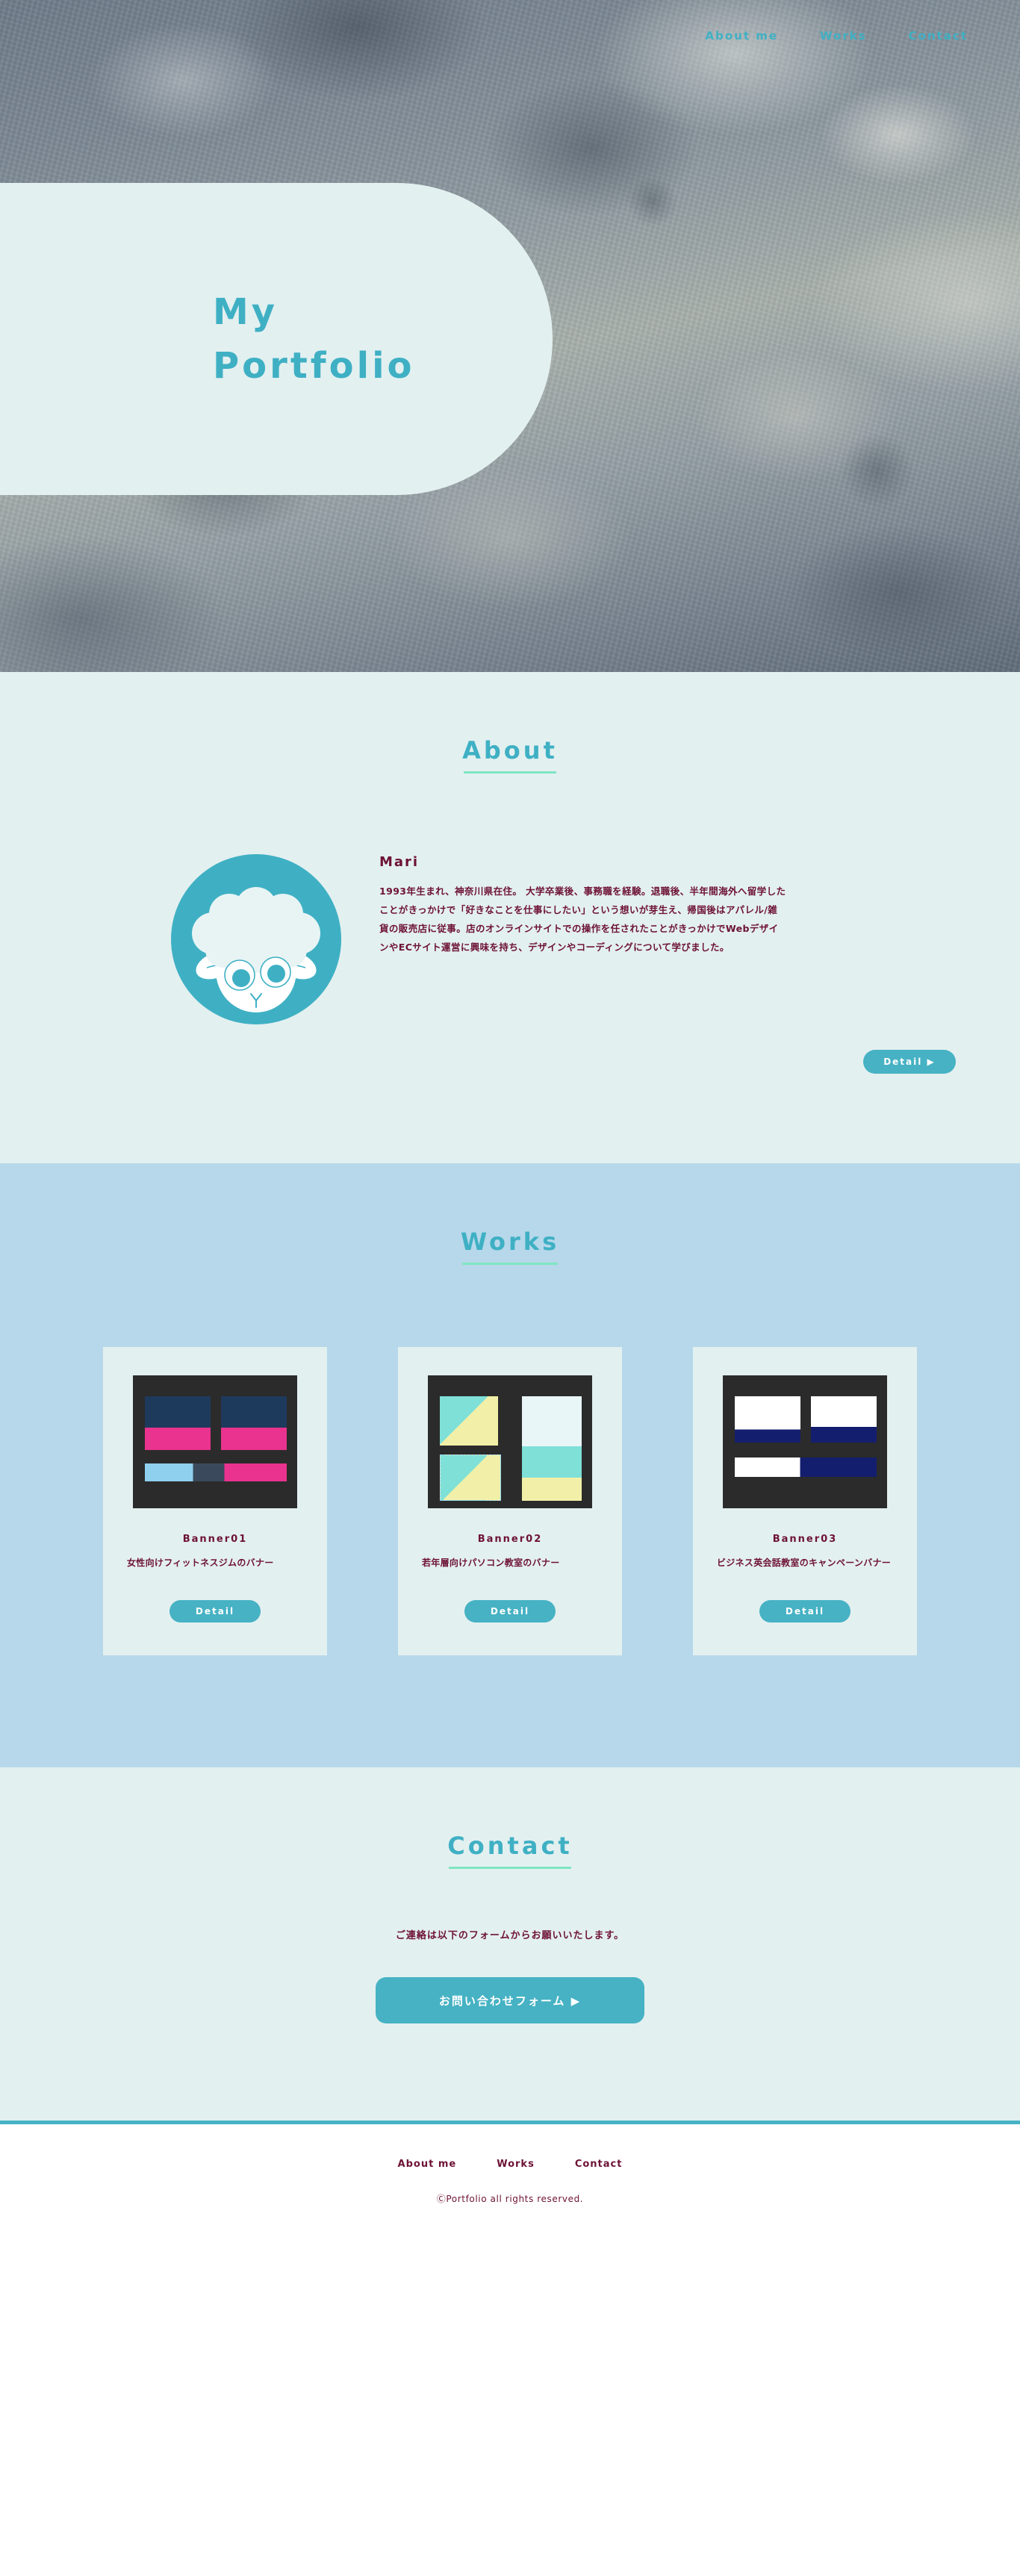  Describe the element at coordinates (909, 1062) in the screenshot. I see `about-detail-button: Detail ▶` at that location.